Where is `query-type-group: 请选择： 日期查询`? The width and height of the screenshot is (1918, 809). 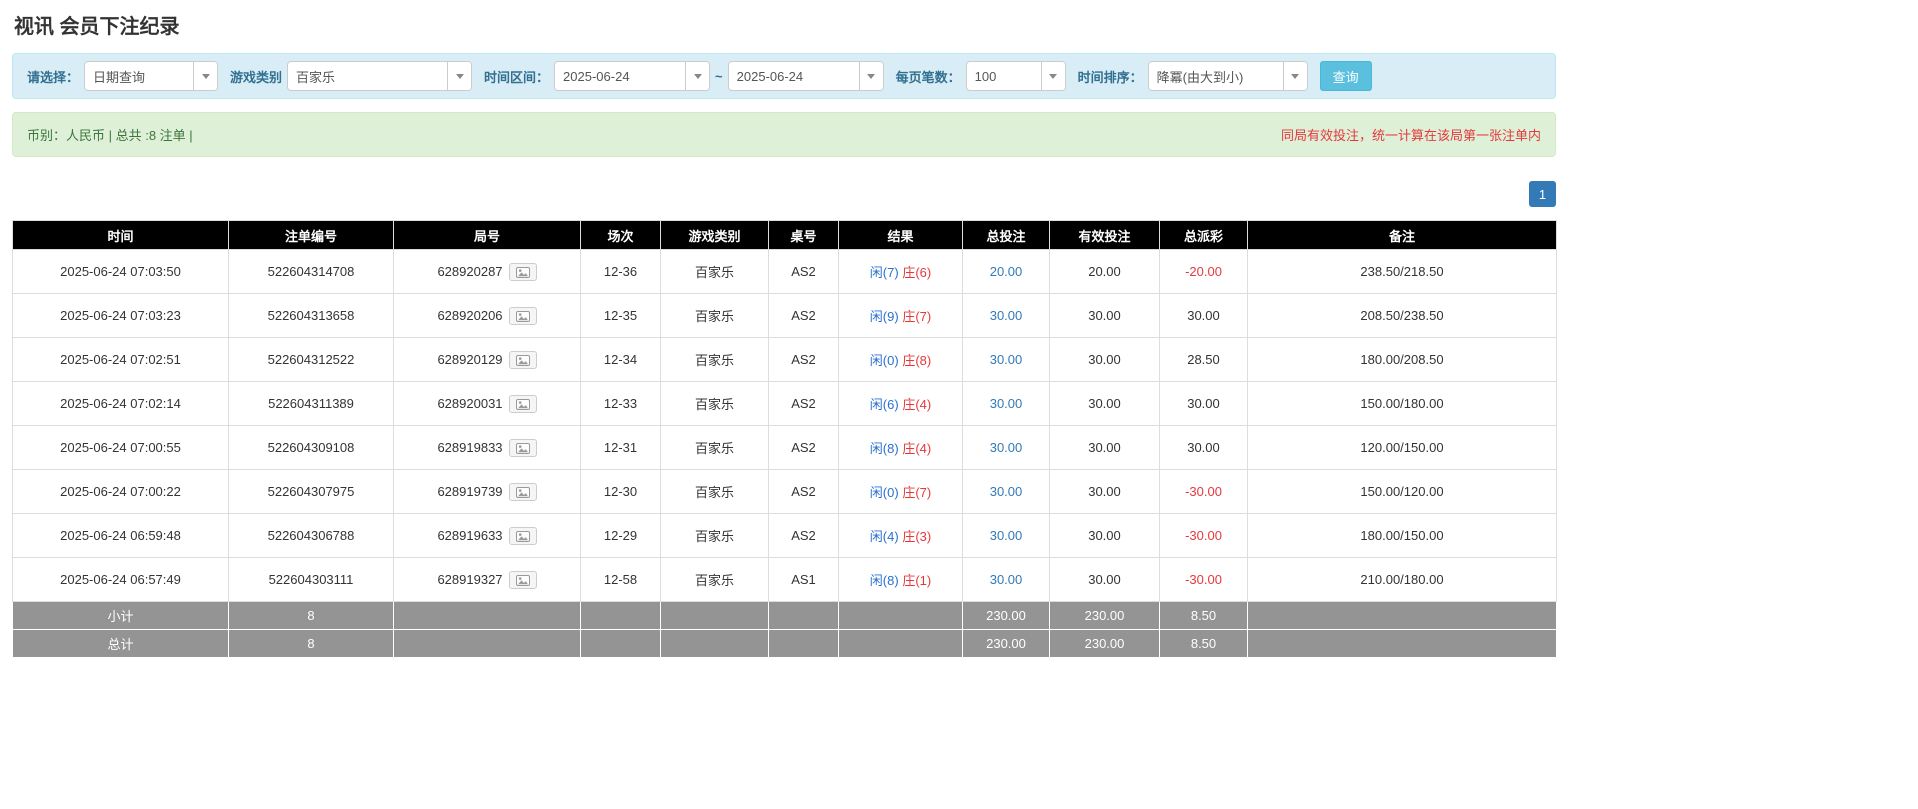 query-type-group: 请选择： 日期查询 is located at coordinates (123, 76).